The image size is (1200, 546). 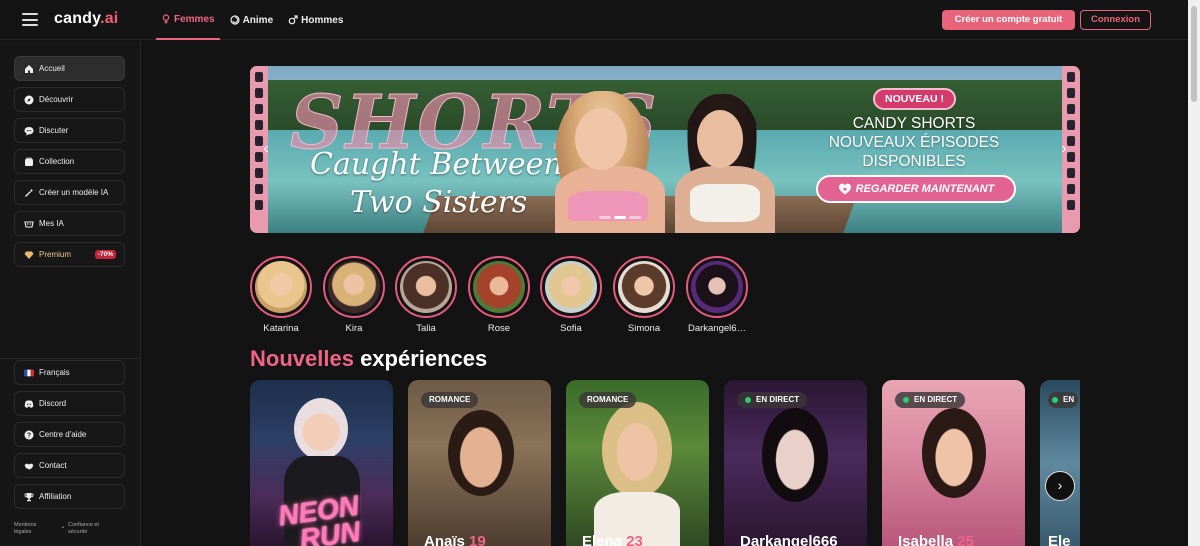 What do you see at coordinates (315, 20) in the screenshot?
I see `tab-hommes: Hommes` at bounding box center [315, 20].